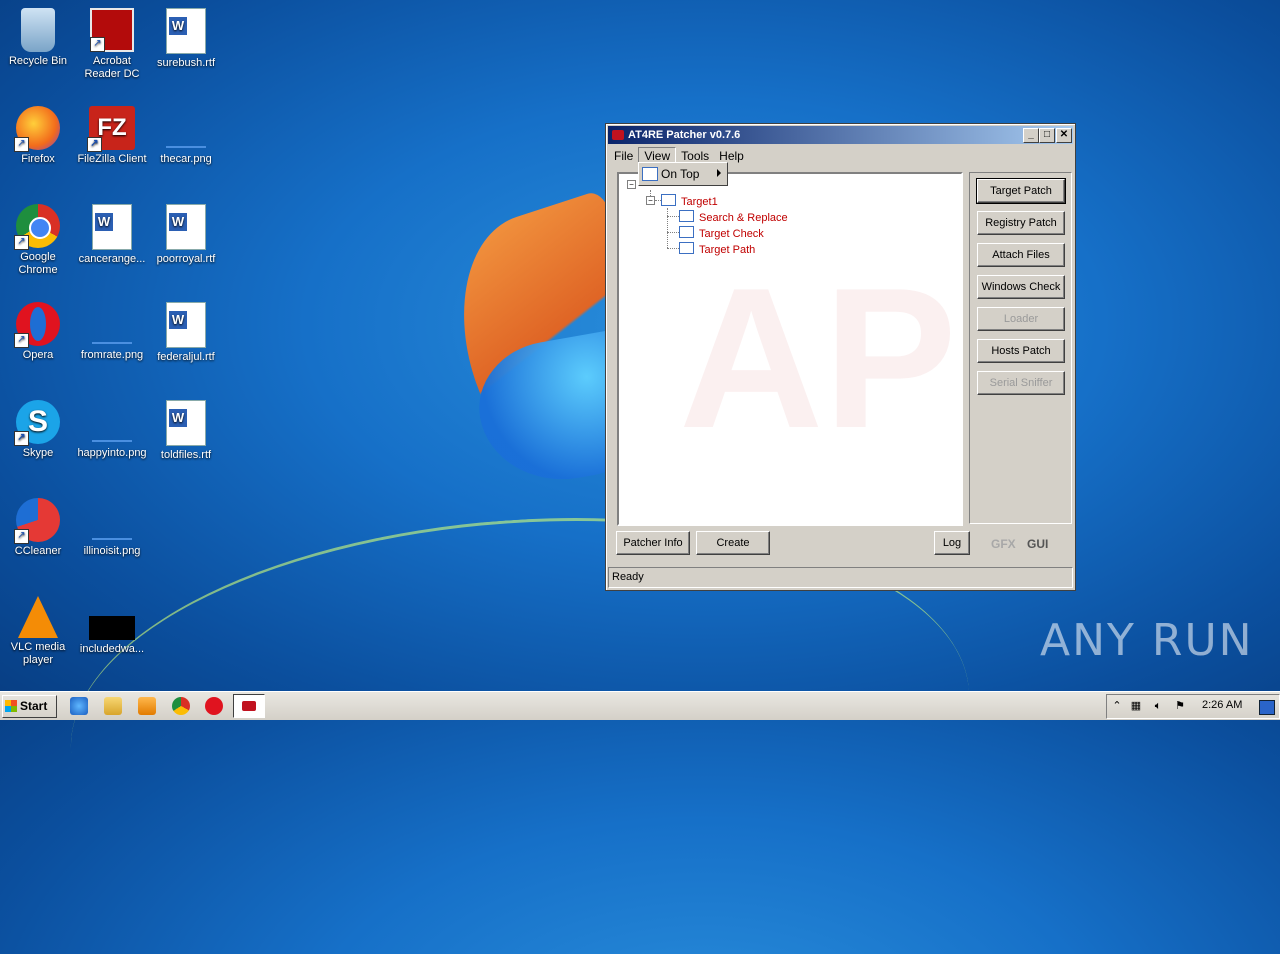  I want to click on volume-icon: 🔈︎, so click(1158, 706).